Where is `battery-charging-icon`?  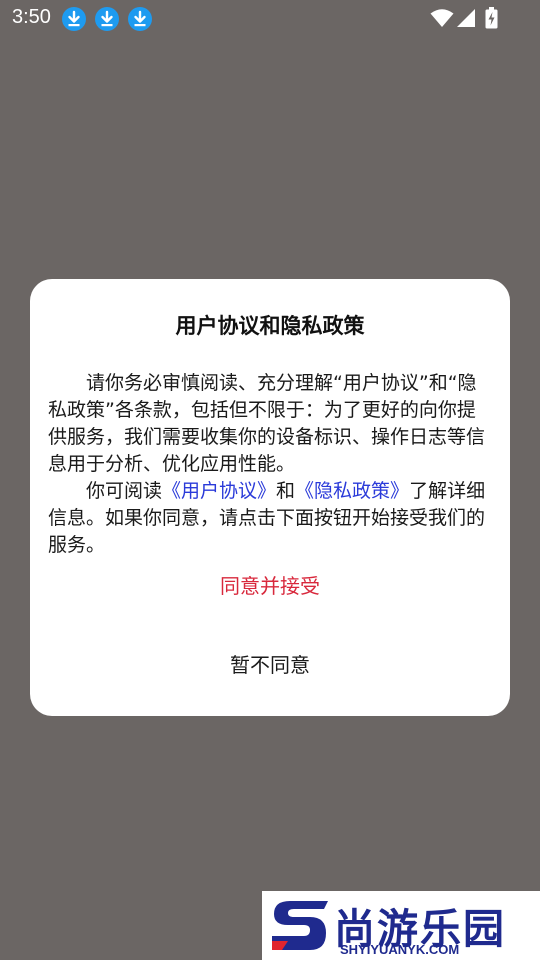
battery-charging-icon is located at coordinates (491, 18).